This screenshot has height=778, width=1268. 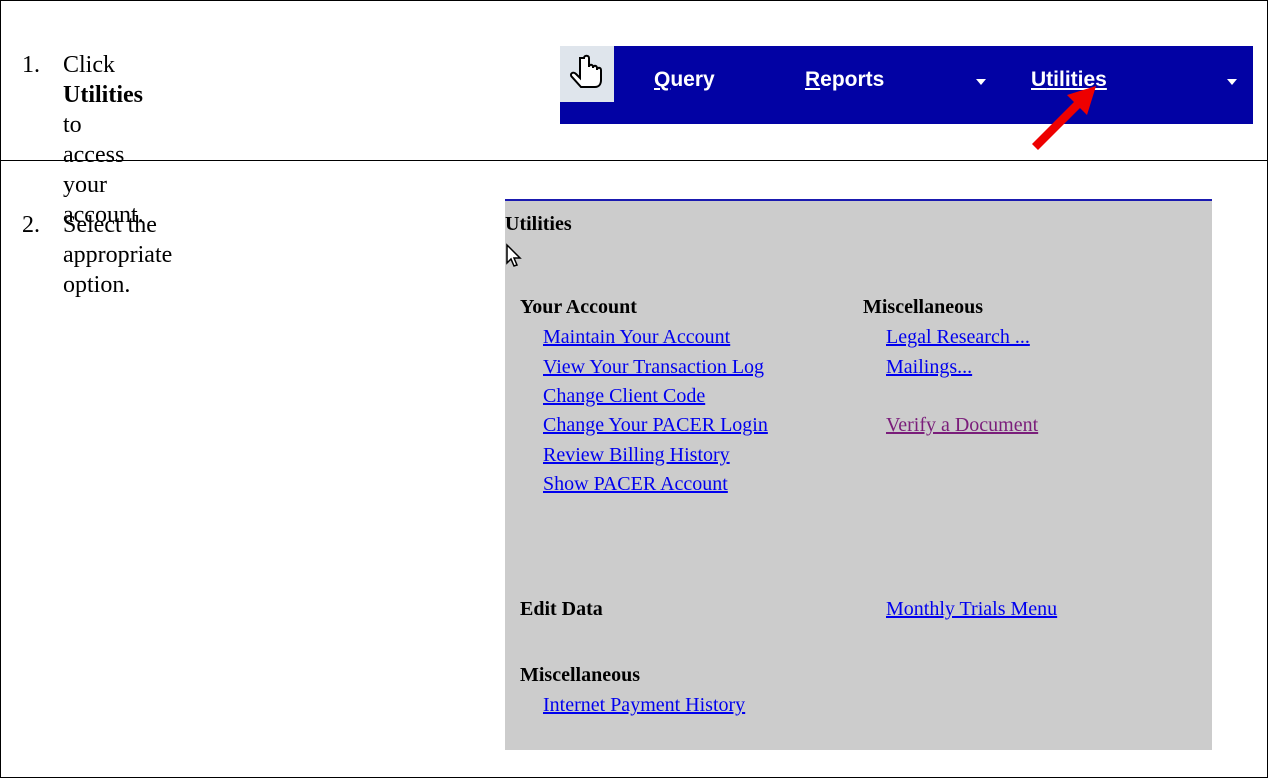 I want to click on miscellaneous-bottom-heading: Miscellaneous, so click(x=580, y=675).